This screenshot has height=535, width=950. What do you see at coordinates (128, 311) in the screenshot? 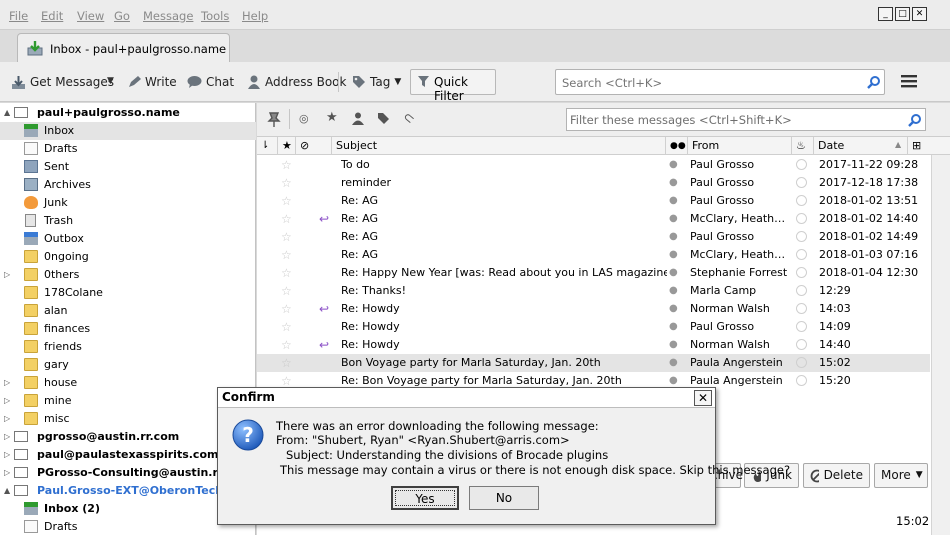
I see `folder-item: alan` at bounding box center [128, 311].